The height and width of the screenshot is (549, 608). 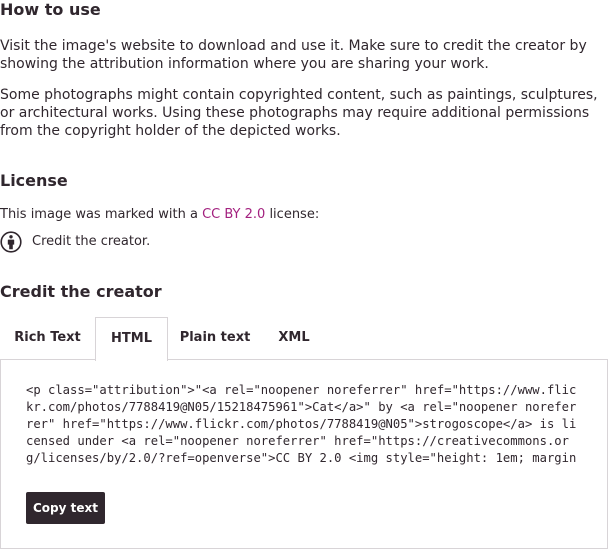 What do you see at coordinates (11, 242) in the screenshot?
I see `cc-by-icon` at bounding box center [11, 242].